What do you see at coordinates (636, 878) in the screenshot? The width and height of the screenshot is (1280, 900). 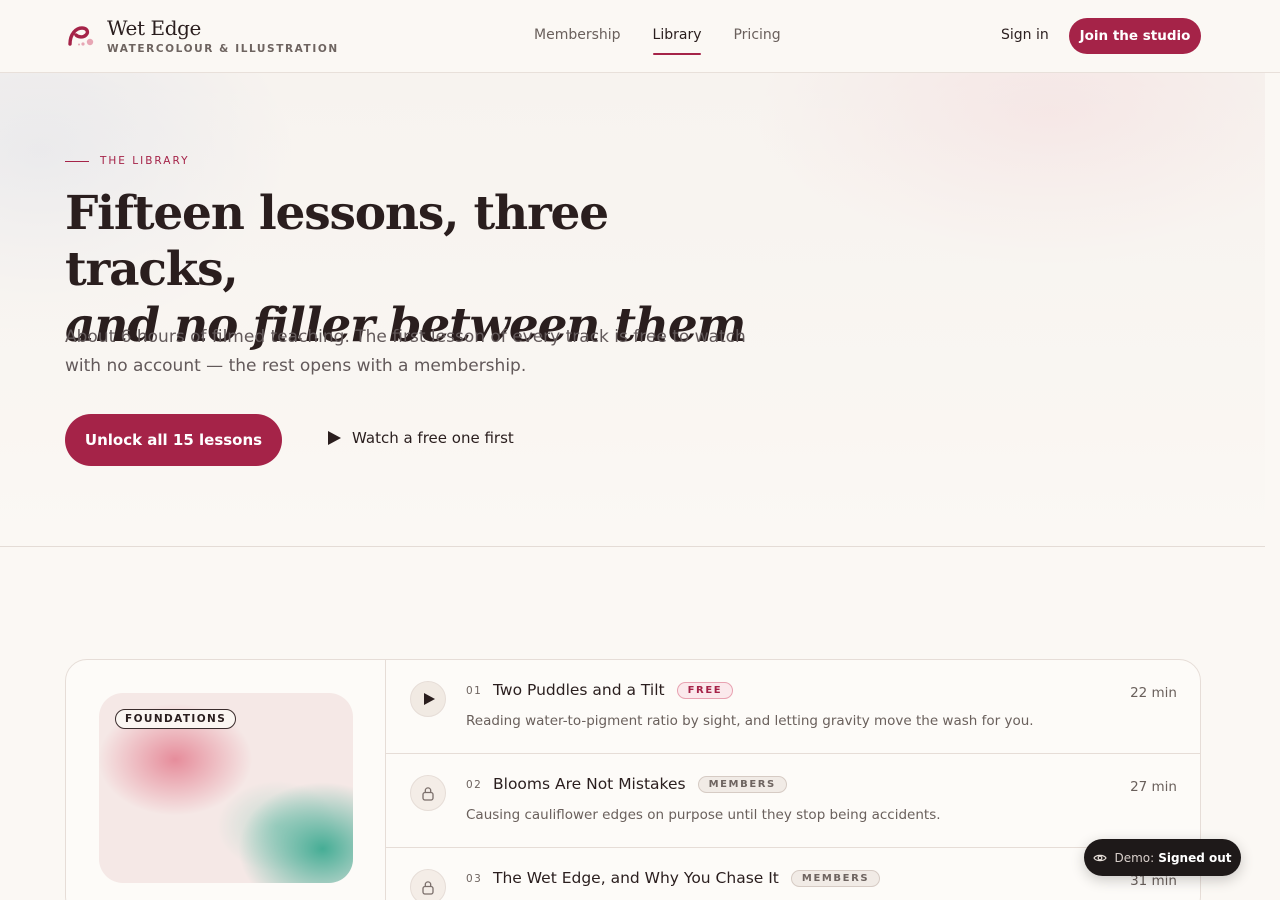 I see `lesson-title: The Wet Edge, and Why You Chase It` at bounding box center [636, 878].